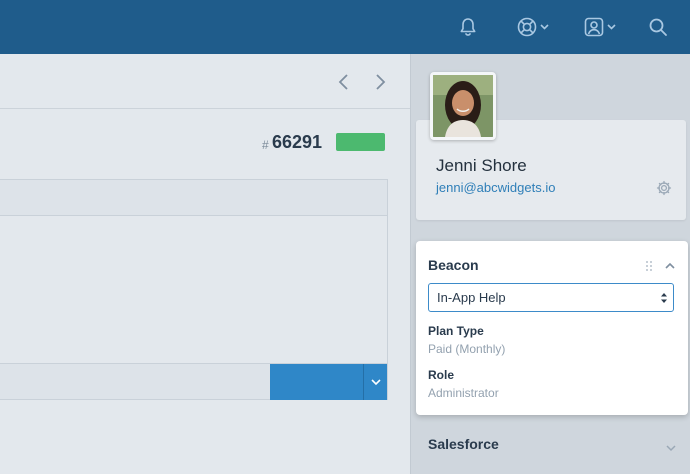  Describe the element at coordinates (658, 27) in the screenshot. I see `search-icon` at that location.